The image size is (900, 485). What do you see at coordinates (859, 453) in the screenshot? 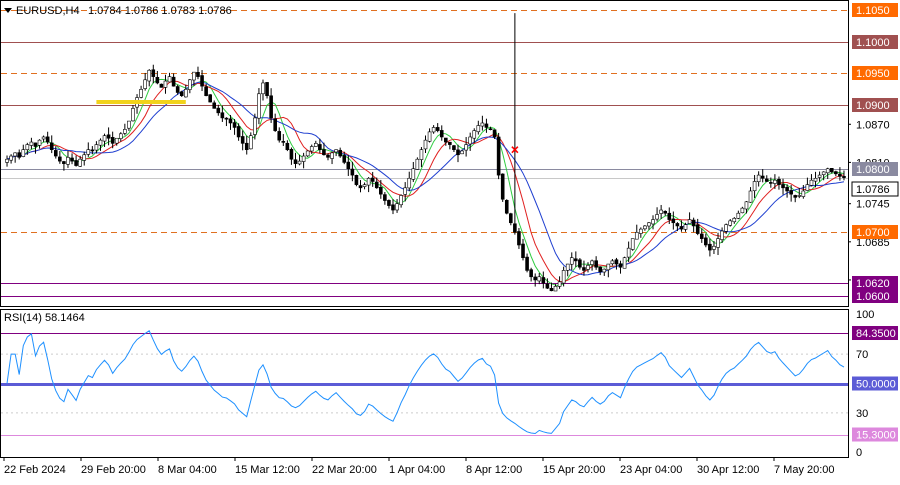
I see `rsi-tick-label-0: 0` at bounding box center [859, 453].